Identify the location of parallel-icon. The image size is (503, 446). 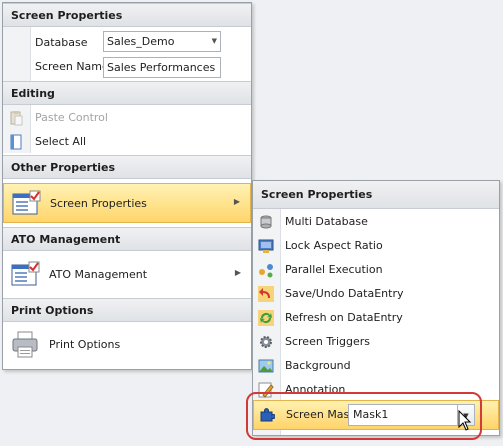
(266, 271).